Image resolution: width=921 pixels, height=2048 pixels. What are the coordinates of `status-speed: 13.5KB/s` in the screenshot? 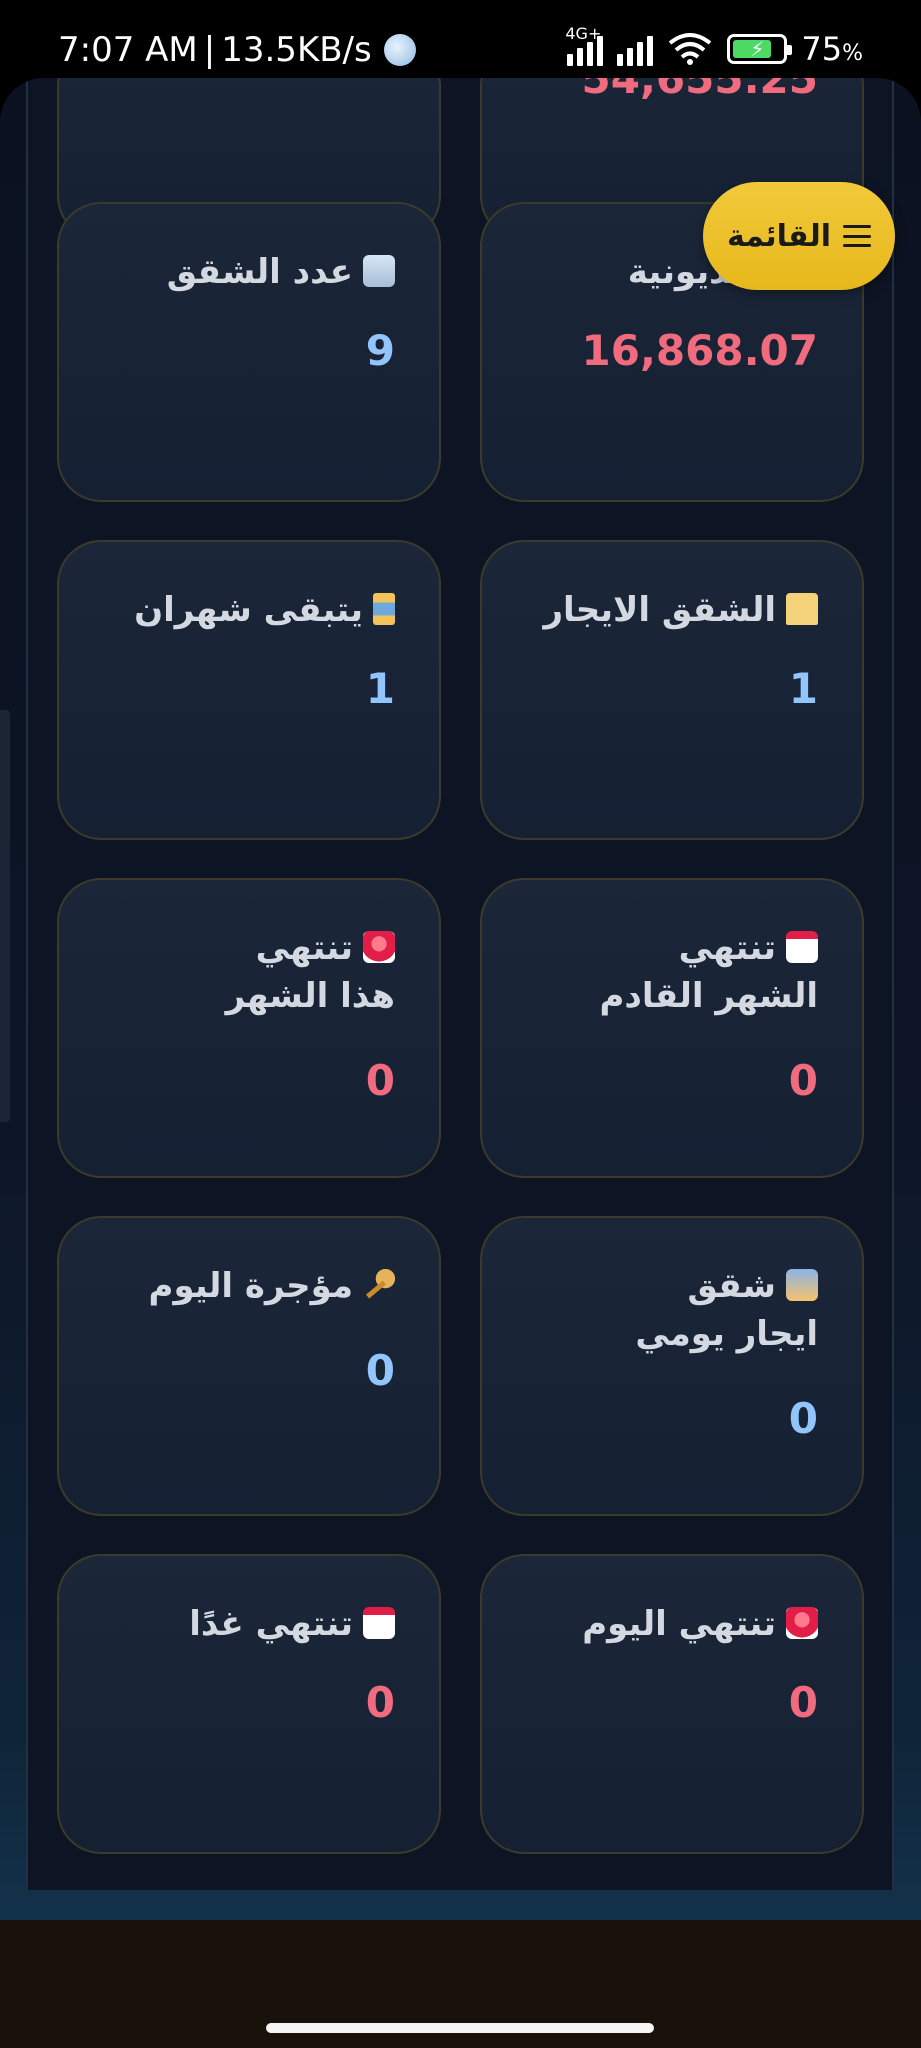 It's located at (296, 50).